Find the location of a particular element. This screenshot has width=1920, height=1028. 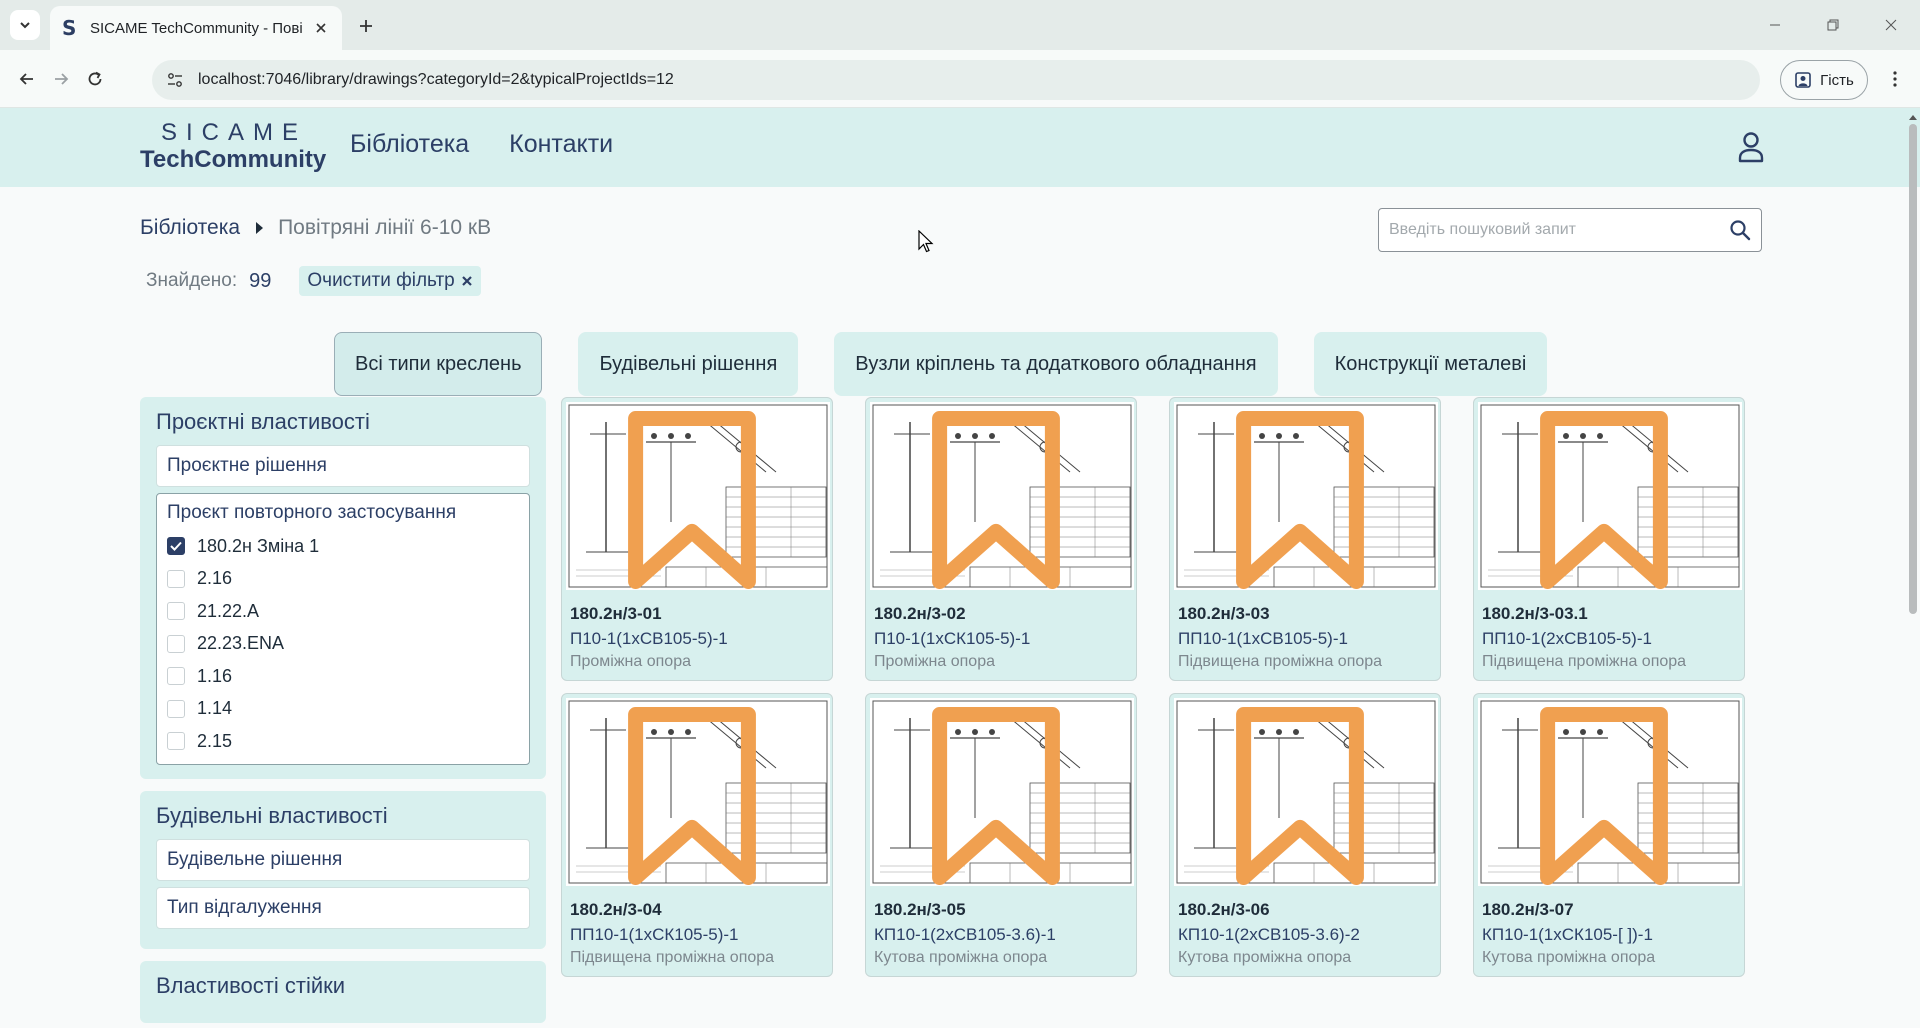

reload-button is located at coordinates (95, 79).